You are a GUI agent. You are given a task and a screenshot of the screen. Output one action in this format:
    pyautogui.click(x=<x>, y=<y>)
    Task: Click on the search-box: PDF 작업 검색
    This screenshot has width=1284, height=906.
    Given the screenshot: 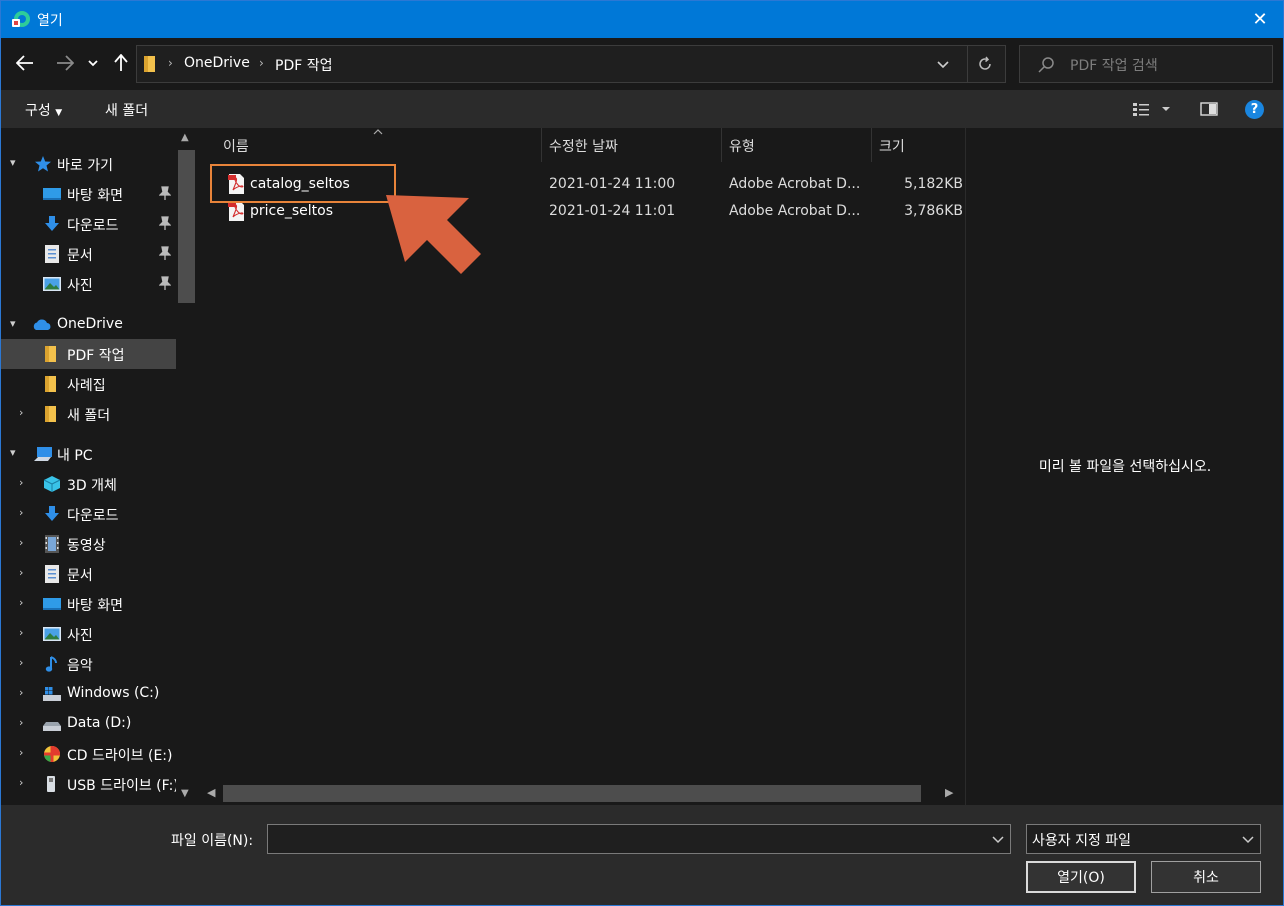 What is the action you would take?
    pyautogui.click(x=1146, y=64)
    